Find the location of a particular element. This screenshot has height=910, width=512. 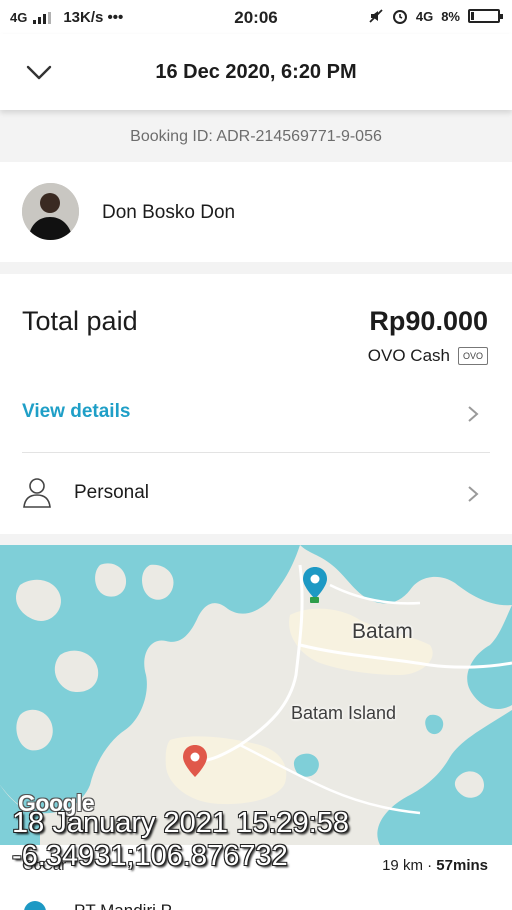

status-right: 4G 8% is located at coordinates (435, 16).